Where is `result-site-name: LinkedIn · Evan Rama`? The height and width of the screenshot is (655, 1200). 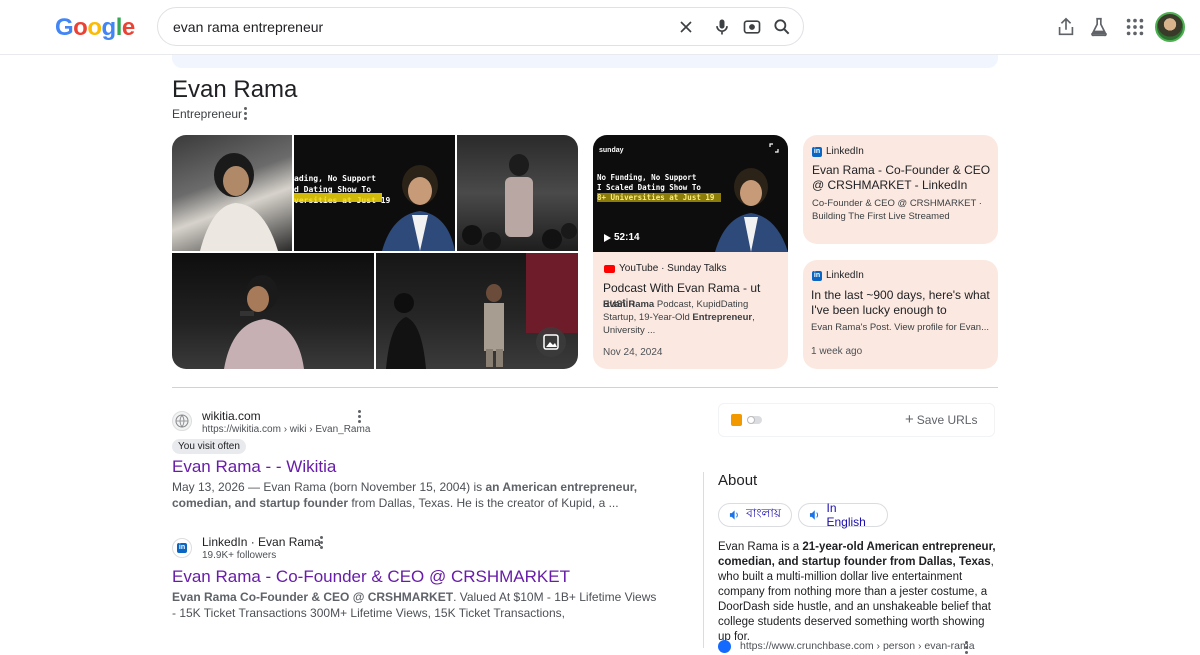 result-site-name: LinkedIn · Evan Rama is located at coordinates (261, 542).